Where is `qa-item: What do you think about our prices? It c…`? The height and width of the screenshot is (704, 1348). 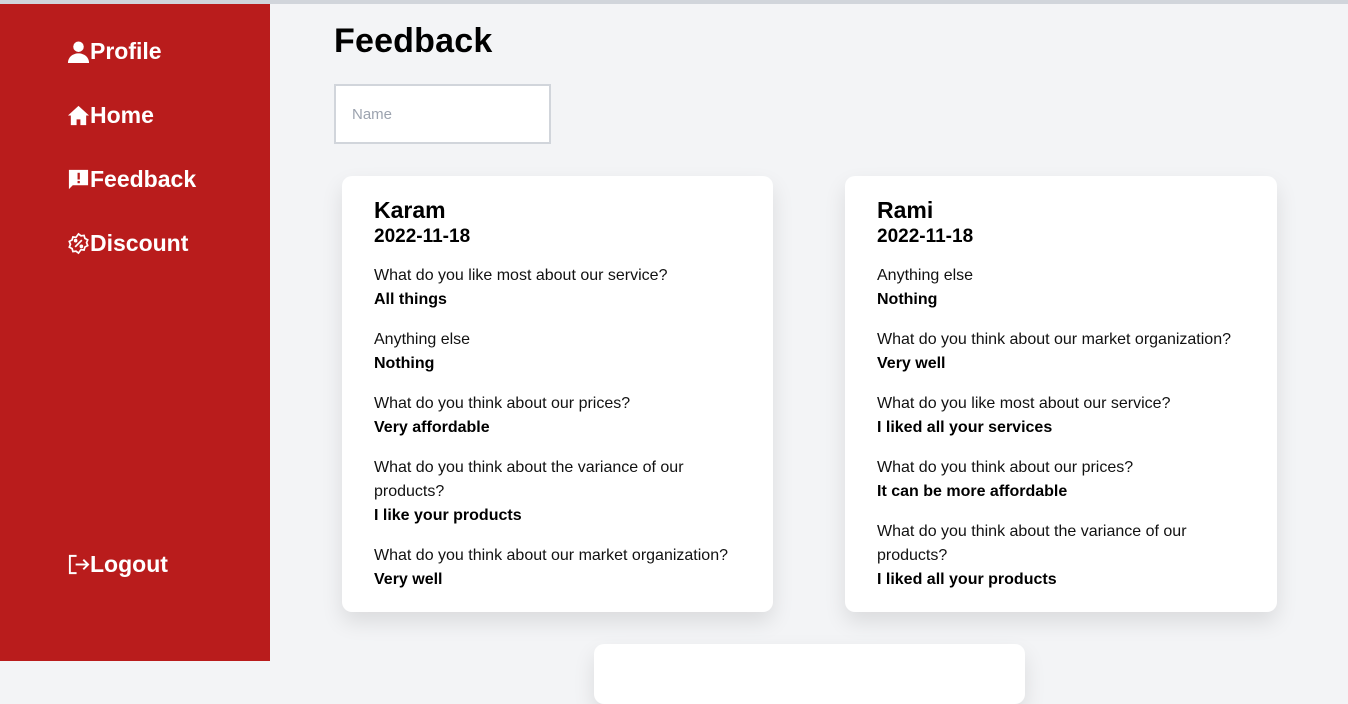
qa-item: What do you think about our prices? It c… is located at coordinates (1061, 480).